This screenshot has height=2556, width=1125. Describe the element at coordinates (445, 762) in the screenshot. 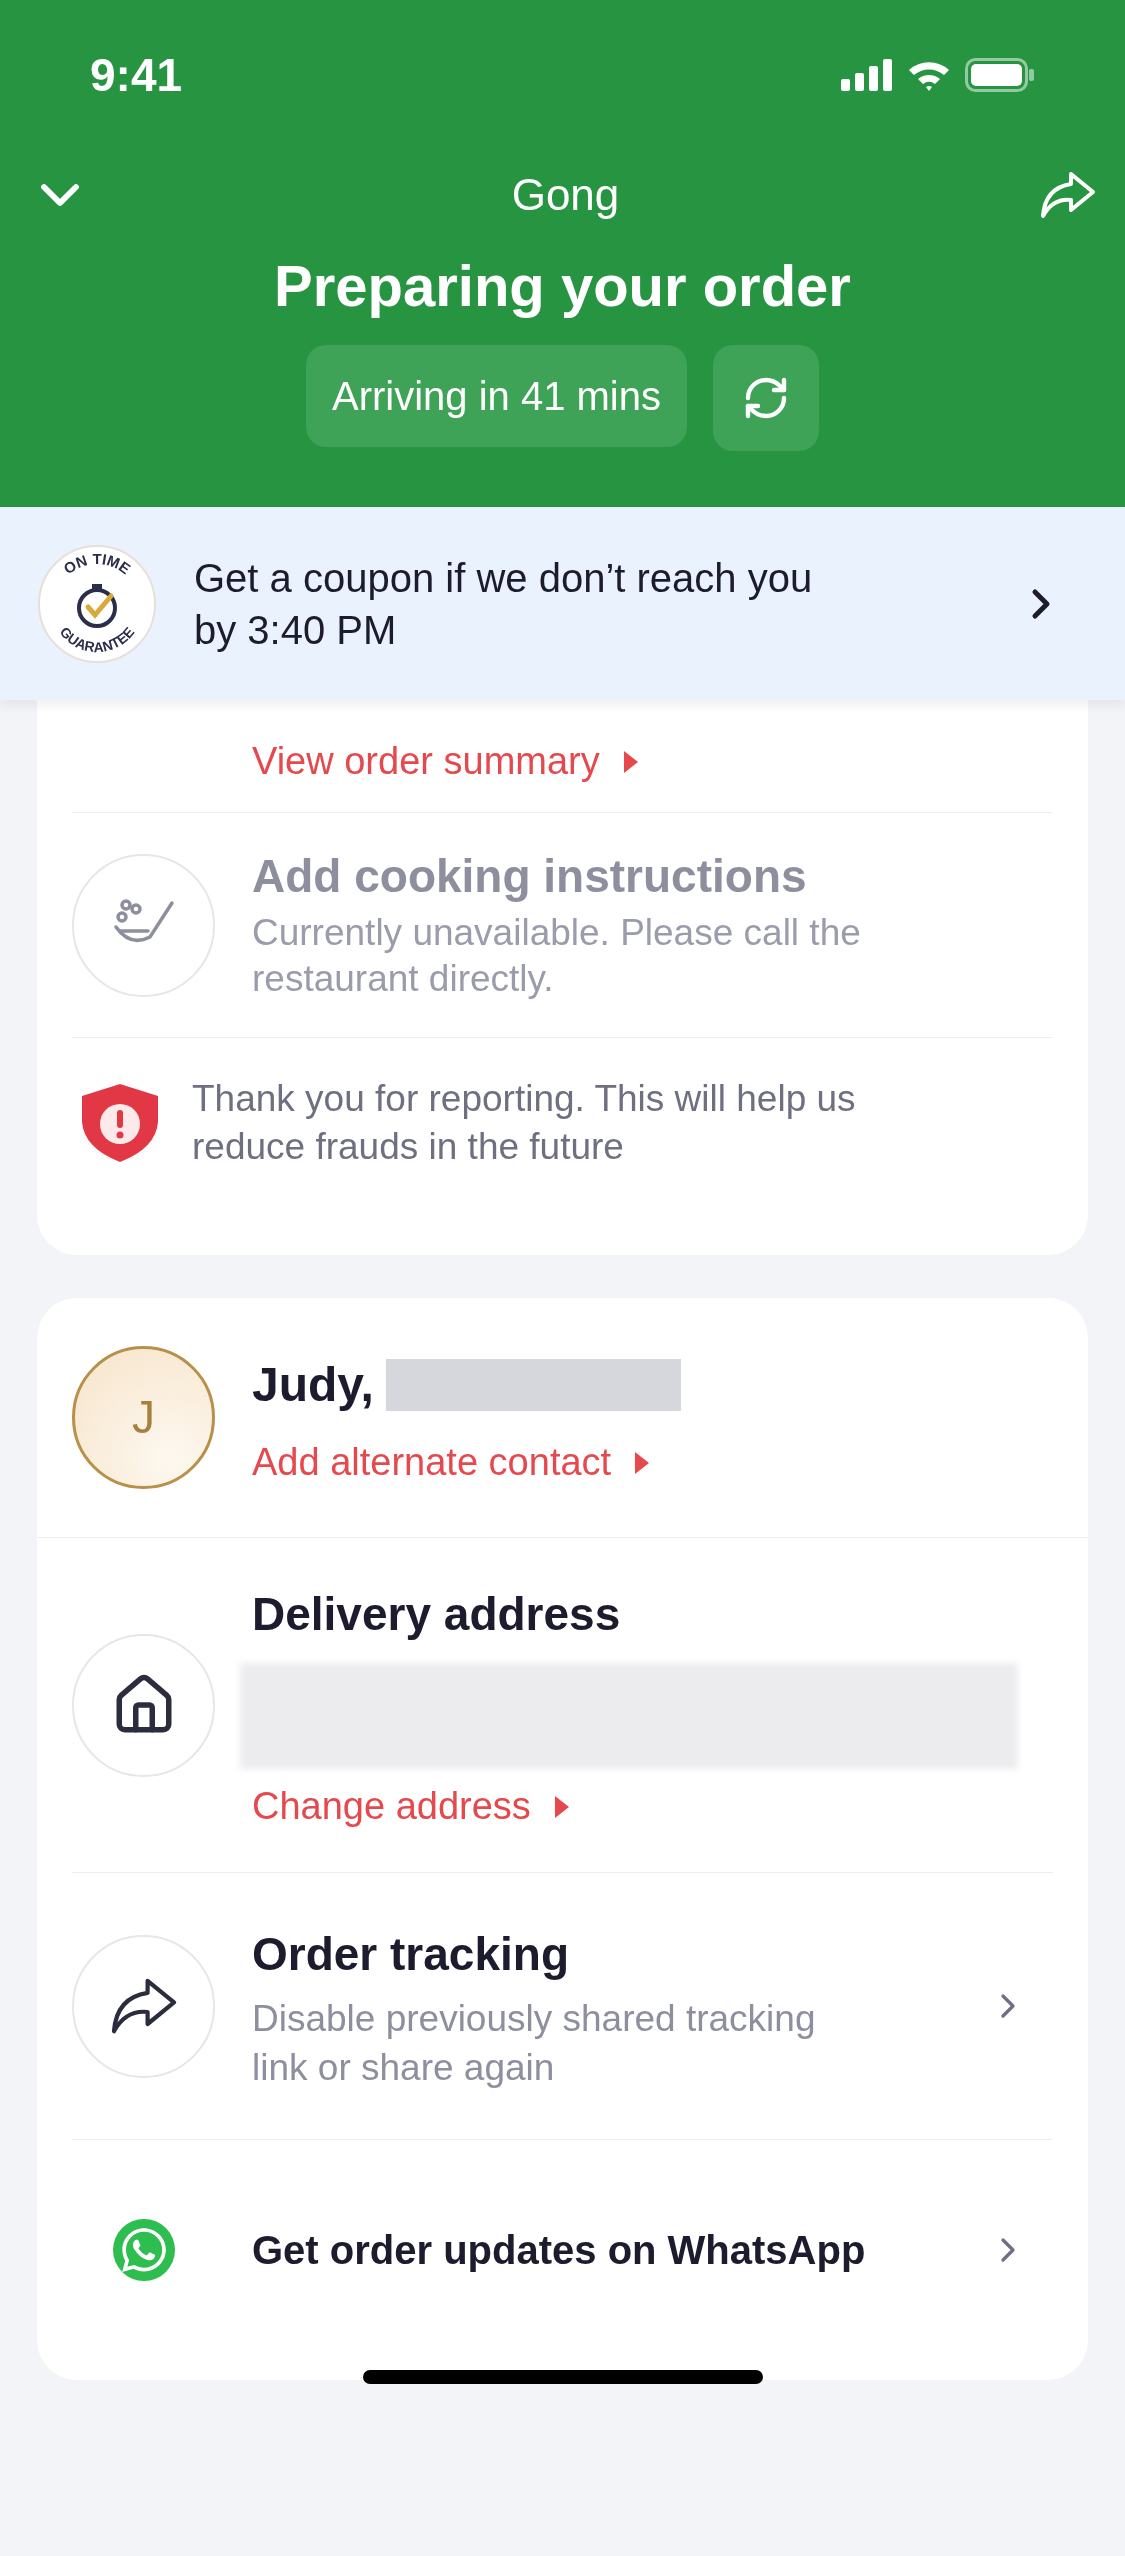

I see `view-order-summary-link: View order summary` at that location.